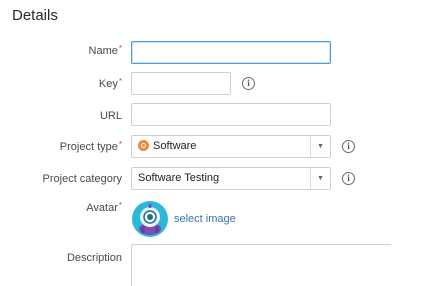  Describe the element at coordinates (94, 258) in the screenshot. I see `description-label: Description` at that location.